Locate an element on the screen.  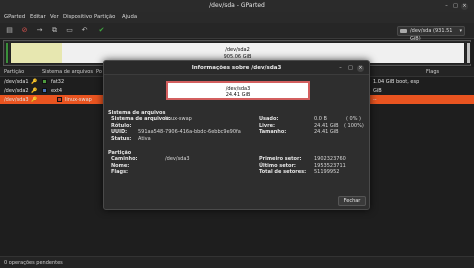
row-fs: fat32 is located at coordinates (58, 81).